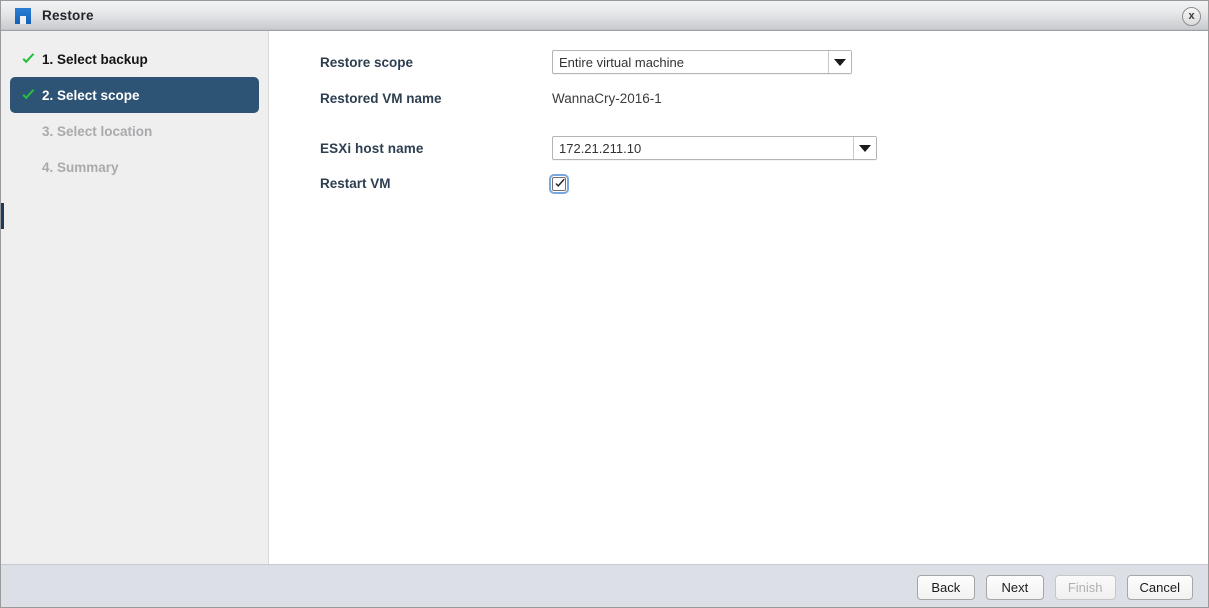 The image size is (1209, 608). What do you see at coordinates (95, 59) in the screenshot?
I see `sidebar-item-label: 1. Select backup` at bounding box center [95, 59].